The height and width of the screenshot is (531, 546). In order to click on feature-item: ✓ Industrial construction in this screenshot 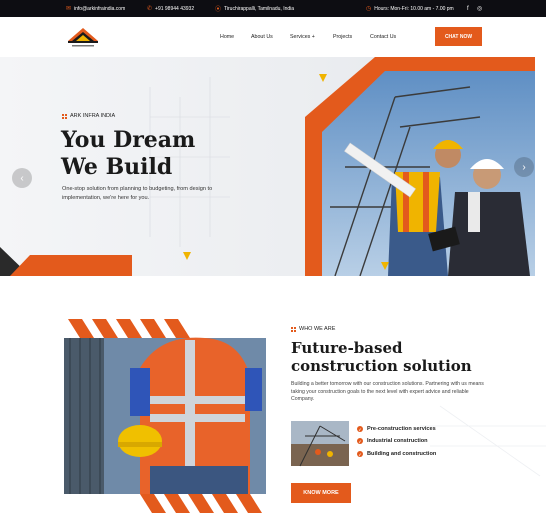, I will do `click(392, 441)`.